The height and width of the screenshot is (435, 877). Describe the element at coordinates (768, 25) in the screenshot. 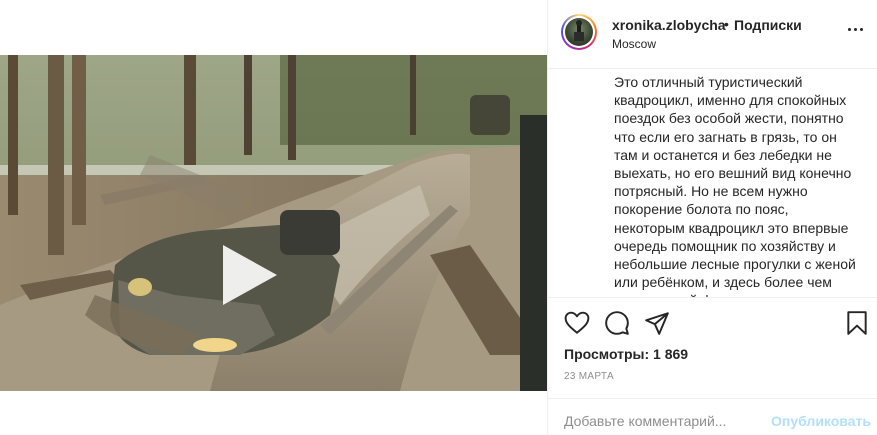

I see `following-button: Подписки` at that location.